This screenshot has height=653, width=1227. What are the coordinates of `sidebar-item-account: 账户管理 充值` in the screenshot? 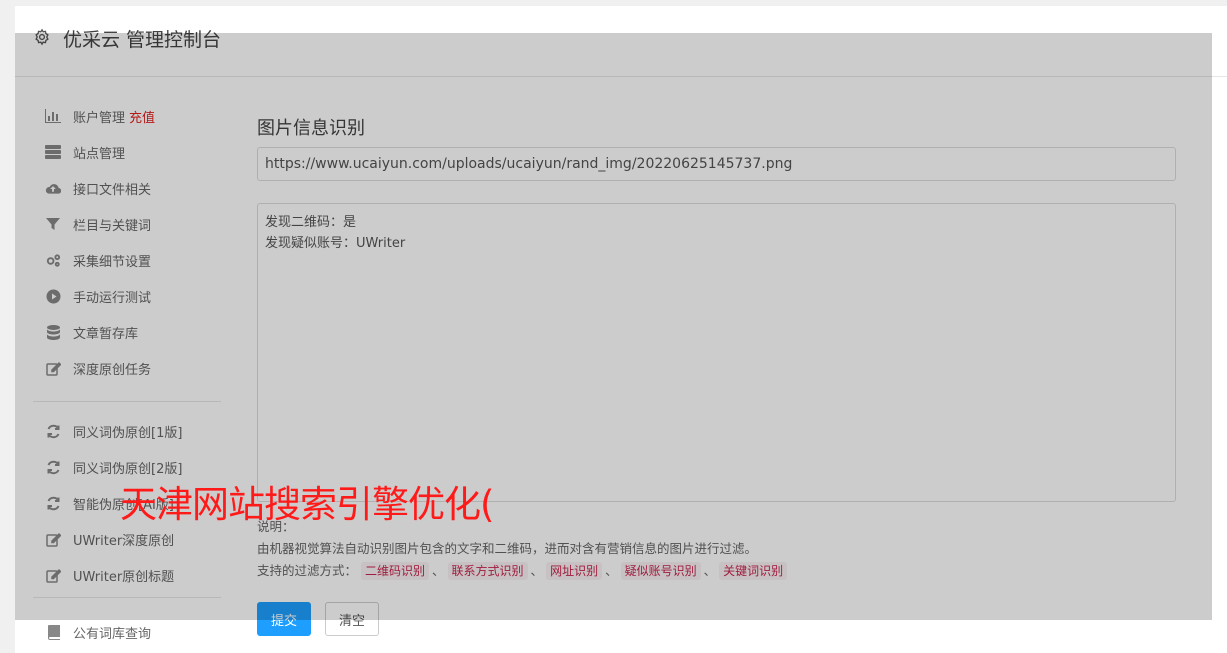 It's located at (118, 116).